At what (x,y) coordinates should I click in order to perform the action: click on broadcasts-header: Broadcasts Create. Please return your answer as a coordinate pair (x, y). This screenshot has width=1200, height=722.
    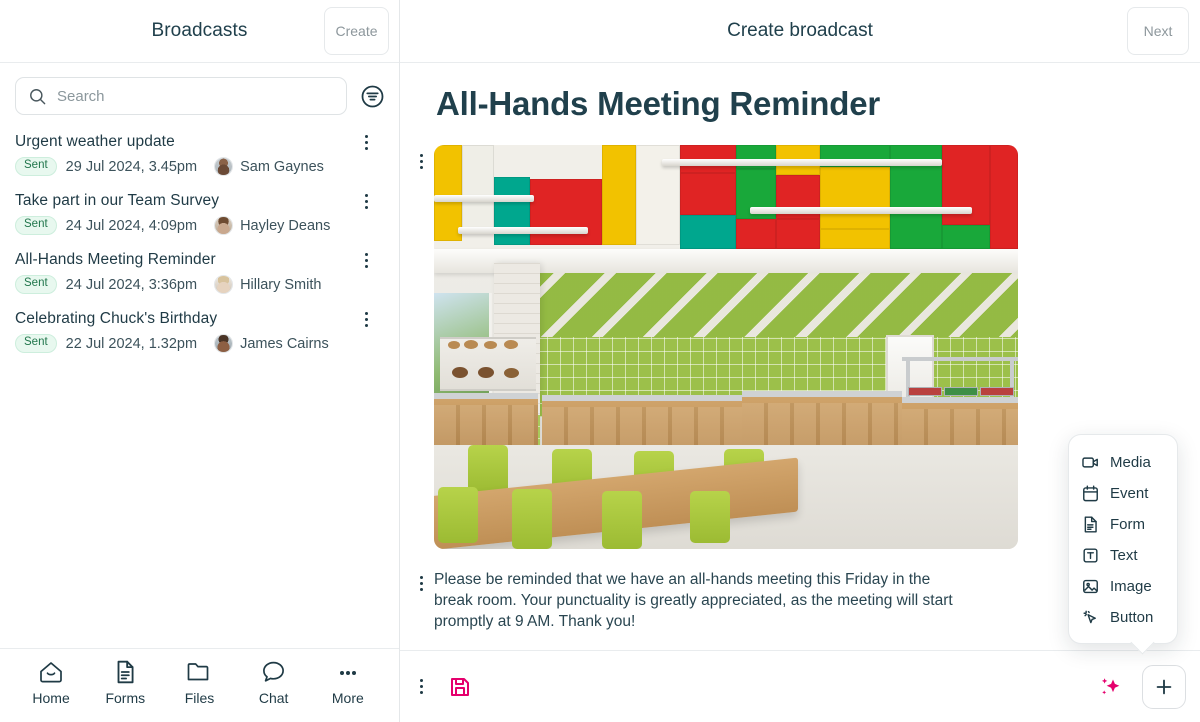
    Looking at the image, I should click on (199, 31).